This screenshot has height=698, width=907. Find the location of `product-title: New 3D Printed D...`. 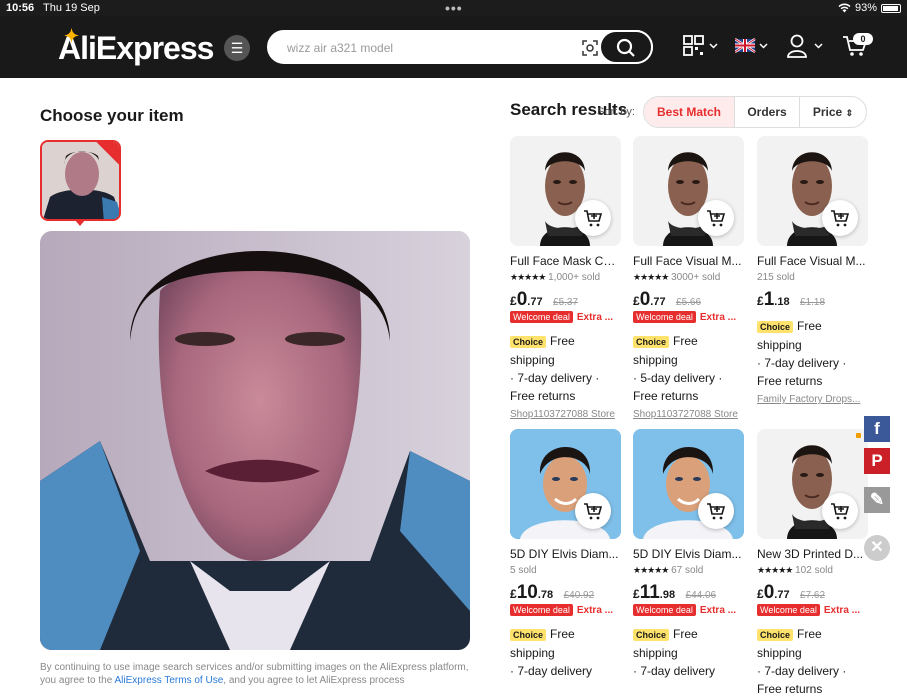

product-title: New 3D Printed D... is located at coordinates (812, 554).